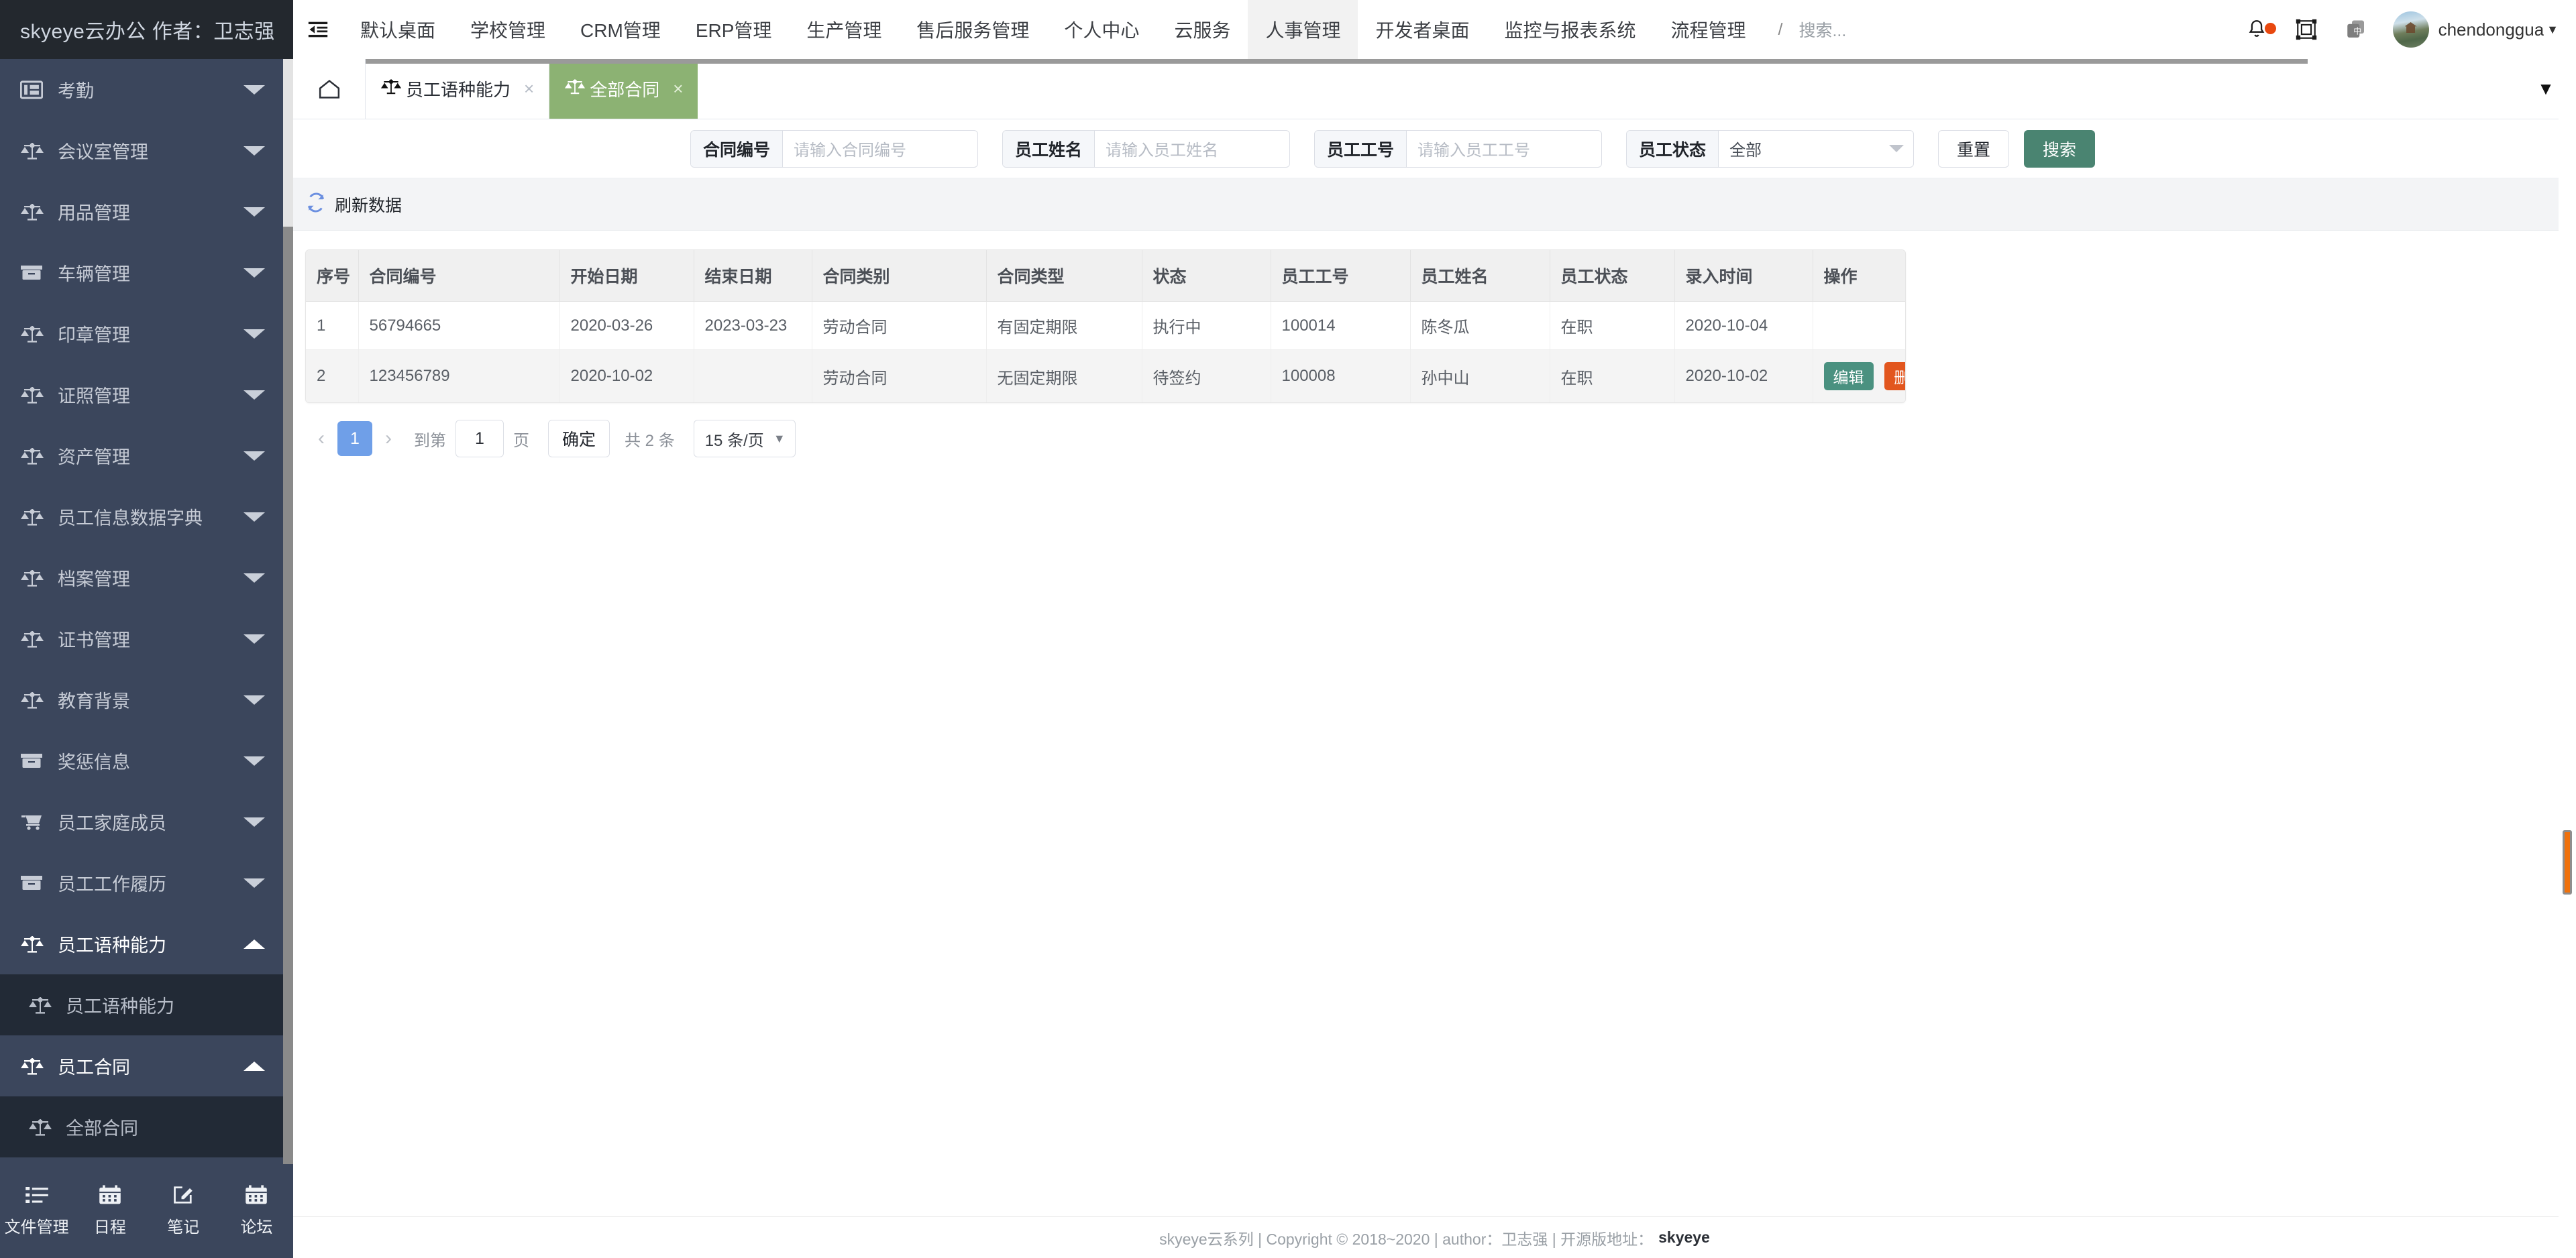 The image size is (2576, 1258). I want to click on edit-button: 编辑, so click(1848, 376).